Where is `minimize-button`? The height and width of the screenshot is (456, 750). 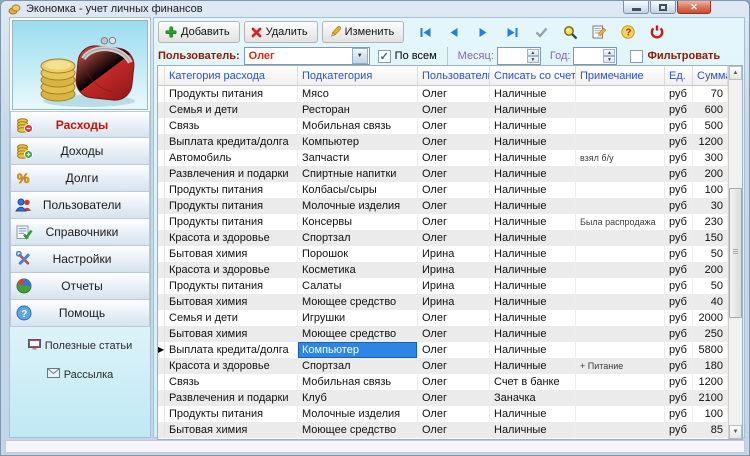 minimize-button is located at coordinates (636, 7).